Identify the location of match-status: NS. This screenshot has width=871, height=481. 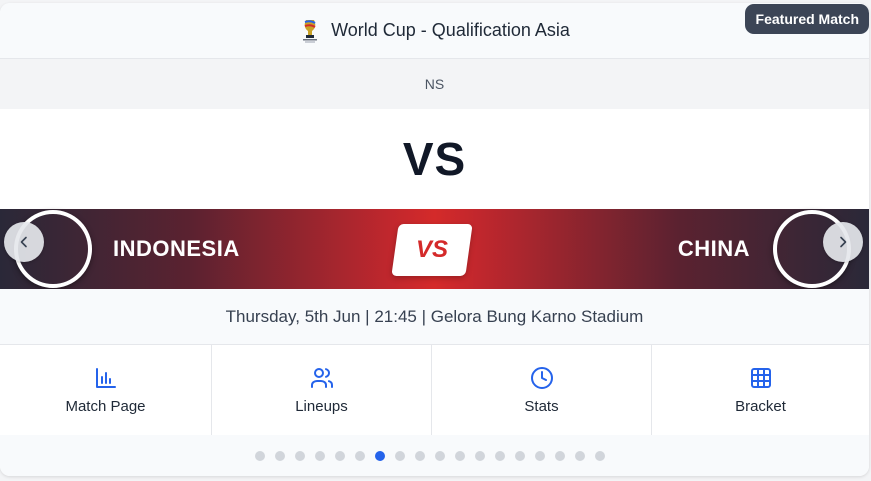
(434, 84).